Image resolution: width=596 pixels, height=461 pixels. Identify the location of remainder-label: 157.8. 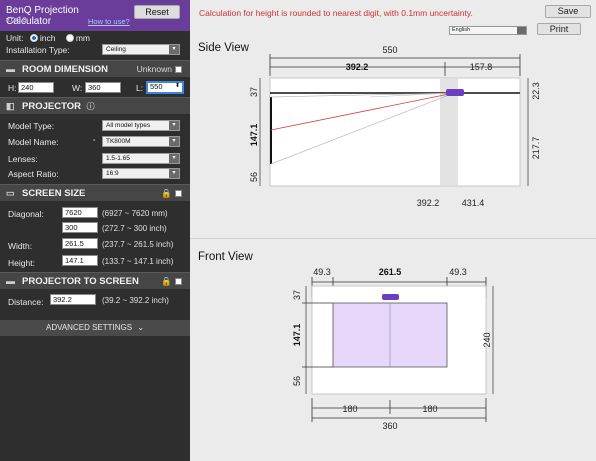
(481, 67).